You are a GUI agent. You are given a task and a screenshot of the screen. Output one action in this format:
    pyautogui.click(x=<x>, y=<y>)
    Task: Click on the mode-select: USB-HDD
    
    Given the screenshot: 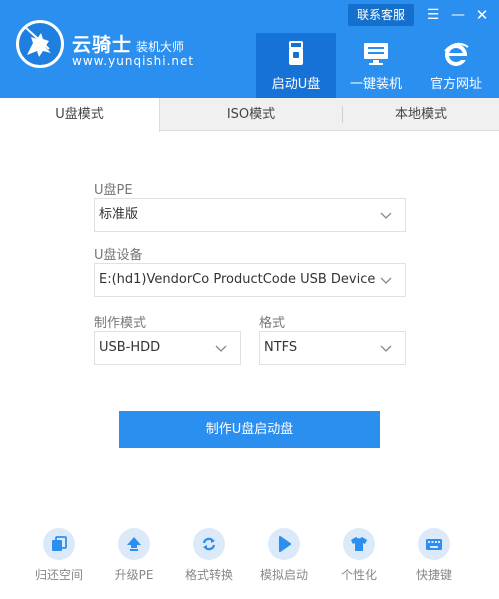 What is the action you would take?
    pyautogui.click(x=167, y=348)
    